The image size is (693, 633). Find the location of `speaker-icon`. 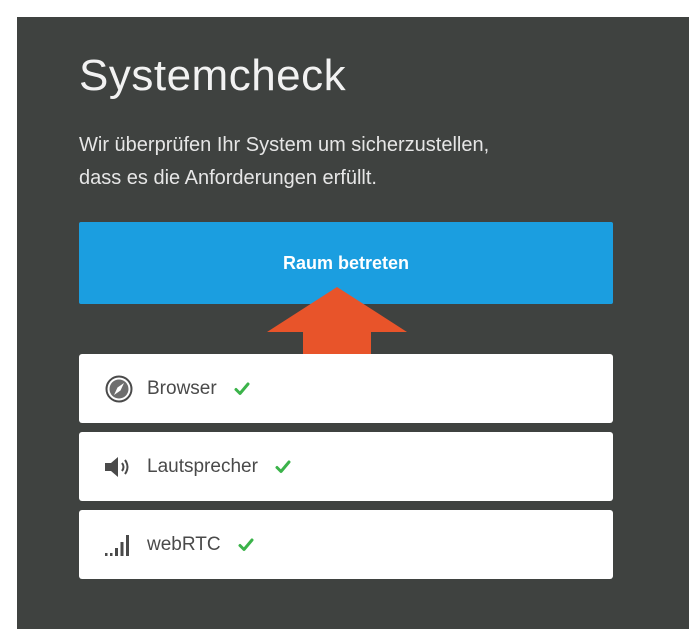

speaker-icon is located at coordinates (119, 467).